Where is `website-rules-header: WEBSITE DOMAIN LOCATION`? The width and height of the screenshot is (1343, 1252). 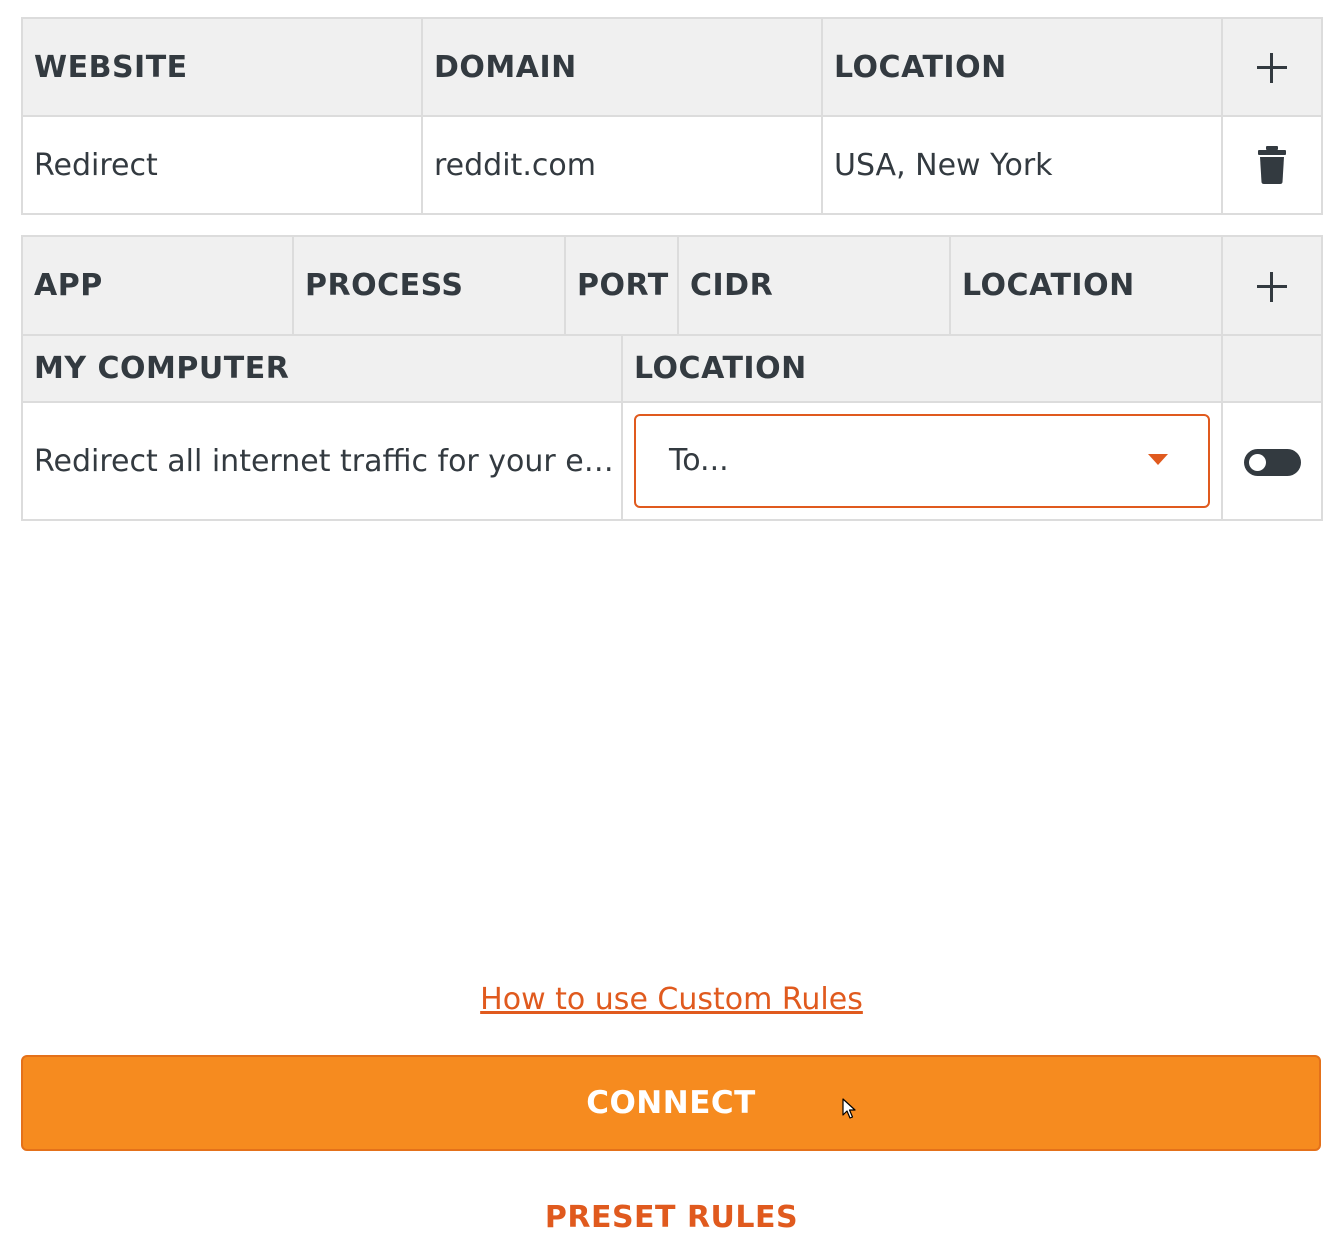 website-rules-header: WEBSITE DOMAIN LOCATION is located at coordinates (672, 67).